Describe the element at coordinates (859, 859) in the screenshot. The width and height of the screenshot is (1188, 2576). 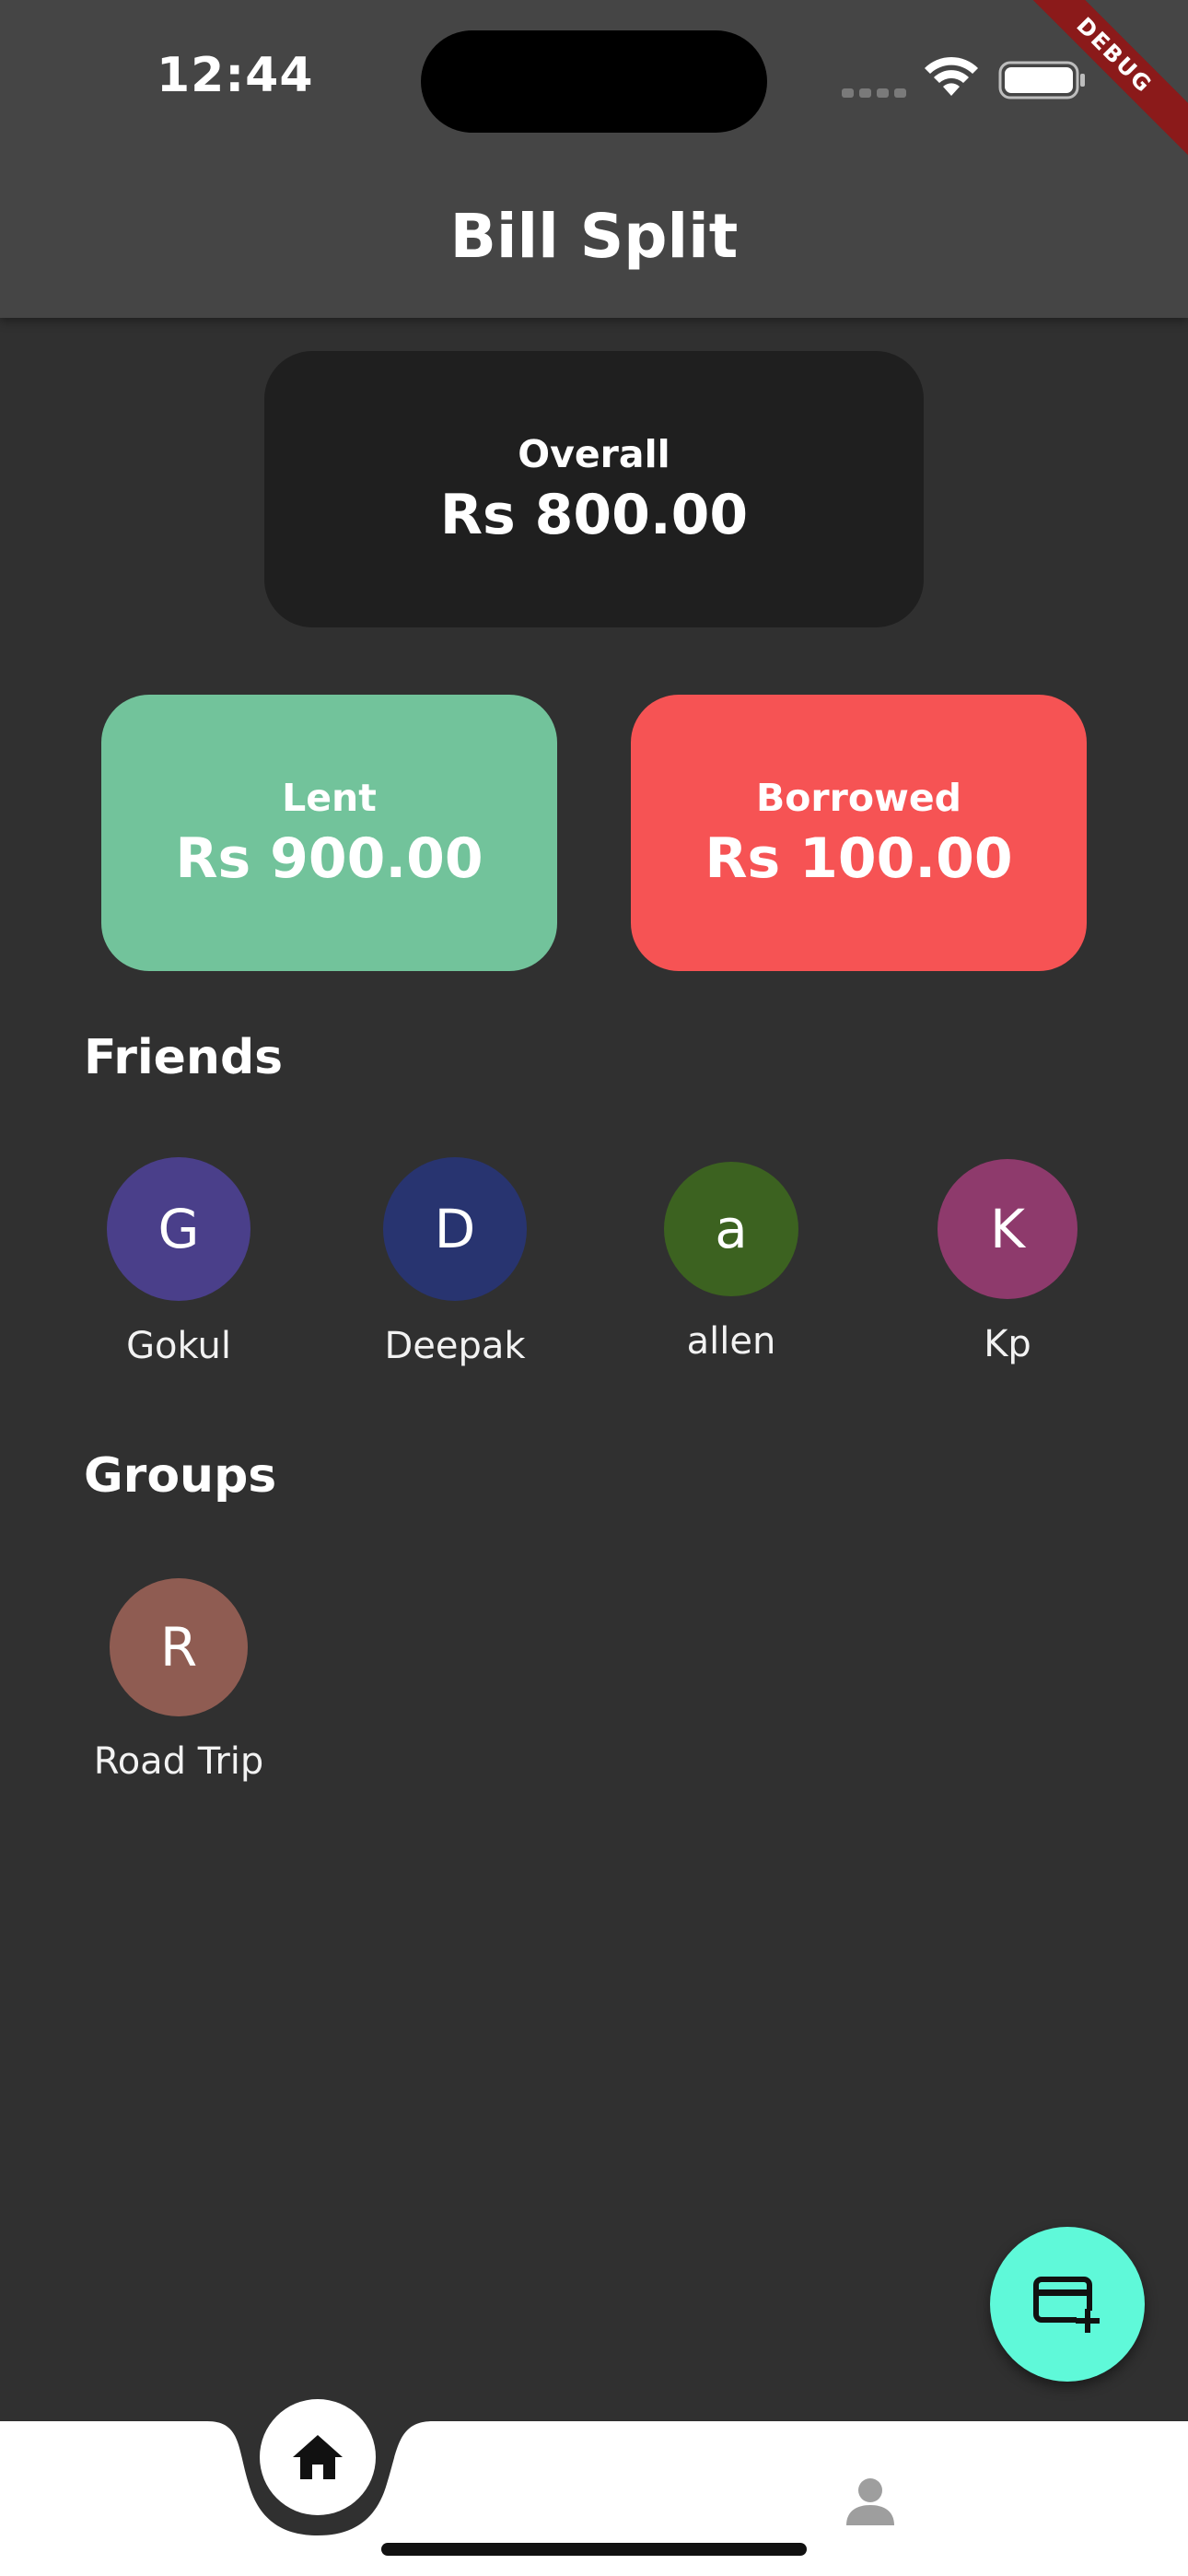
I see `borrowed-value: Rs 100.00` at that location.